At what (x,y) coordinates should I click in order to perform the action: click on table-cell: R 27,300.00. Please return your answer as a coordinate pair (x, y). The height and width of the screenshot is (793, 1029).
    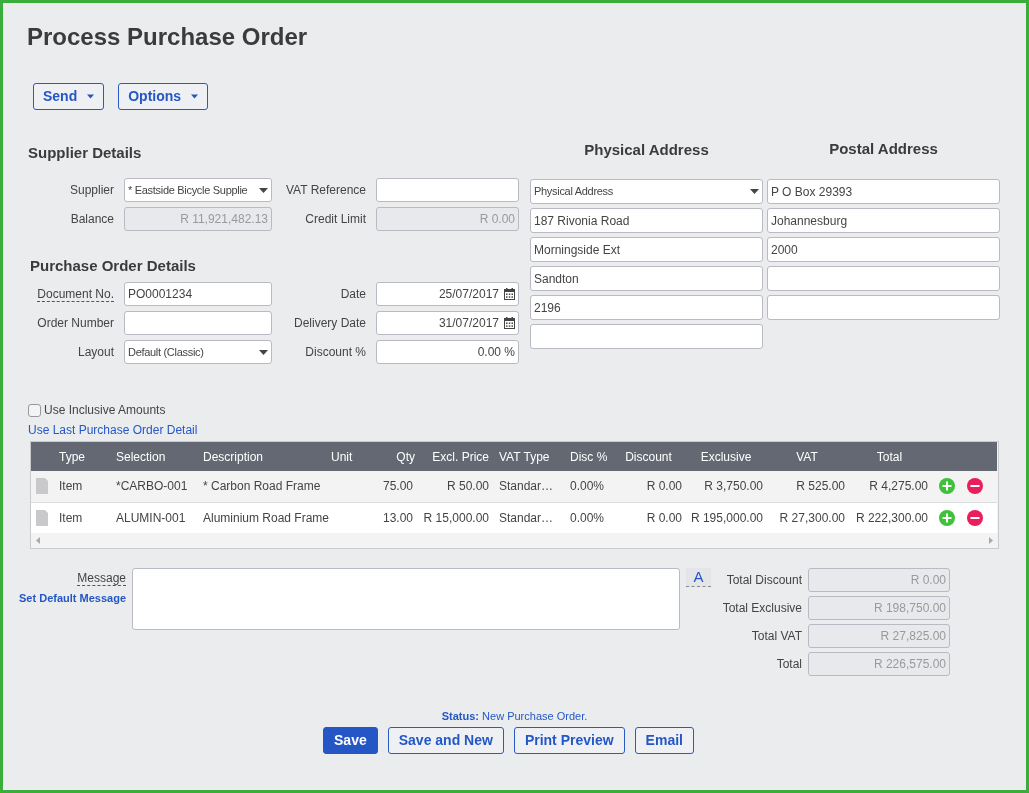
    Looking at the image, I should click on (812, 517).